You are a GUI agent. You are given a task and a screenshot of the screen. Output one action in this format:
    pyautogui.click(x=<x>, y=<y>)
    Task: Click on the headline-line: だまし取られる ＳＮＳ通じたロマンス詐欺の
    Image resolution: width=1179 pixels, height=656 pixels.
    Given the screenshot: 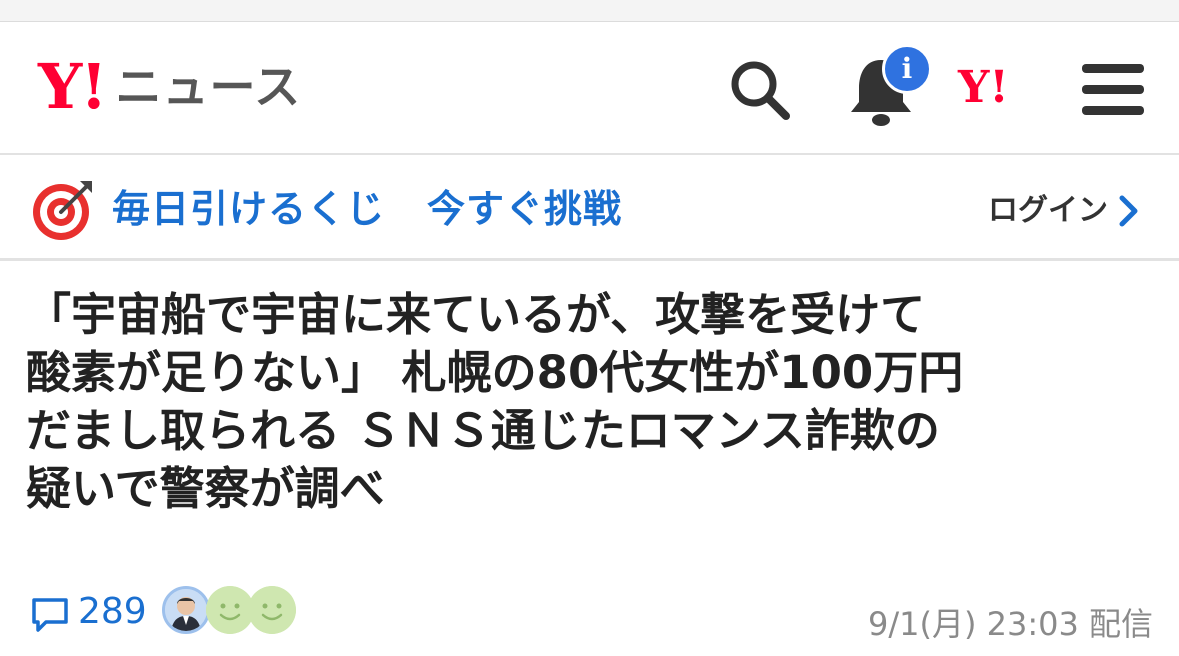 What is the action you would take?
    pyautogui.click(x=483, y=430)
    